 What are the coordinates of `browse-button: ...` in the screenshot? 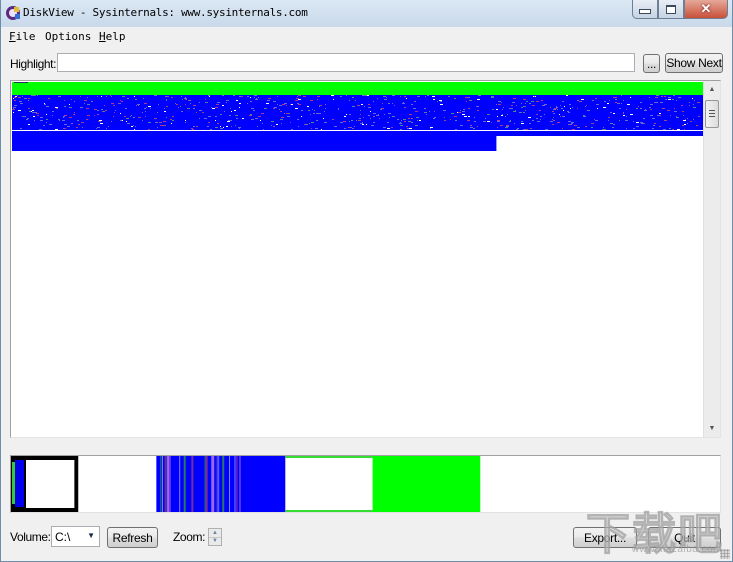 It's located at (651, 63).